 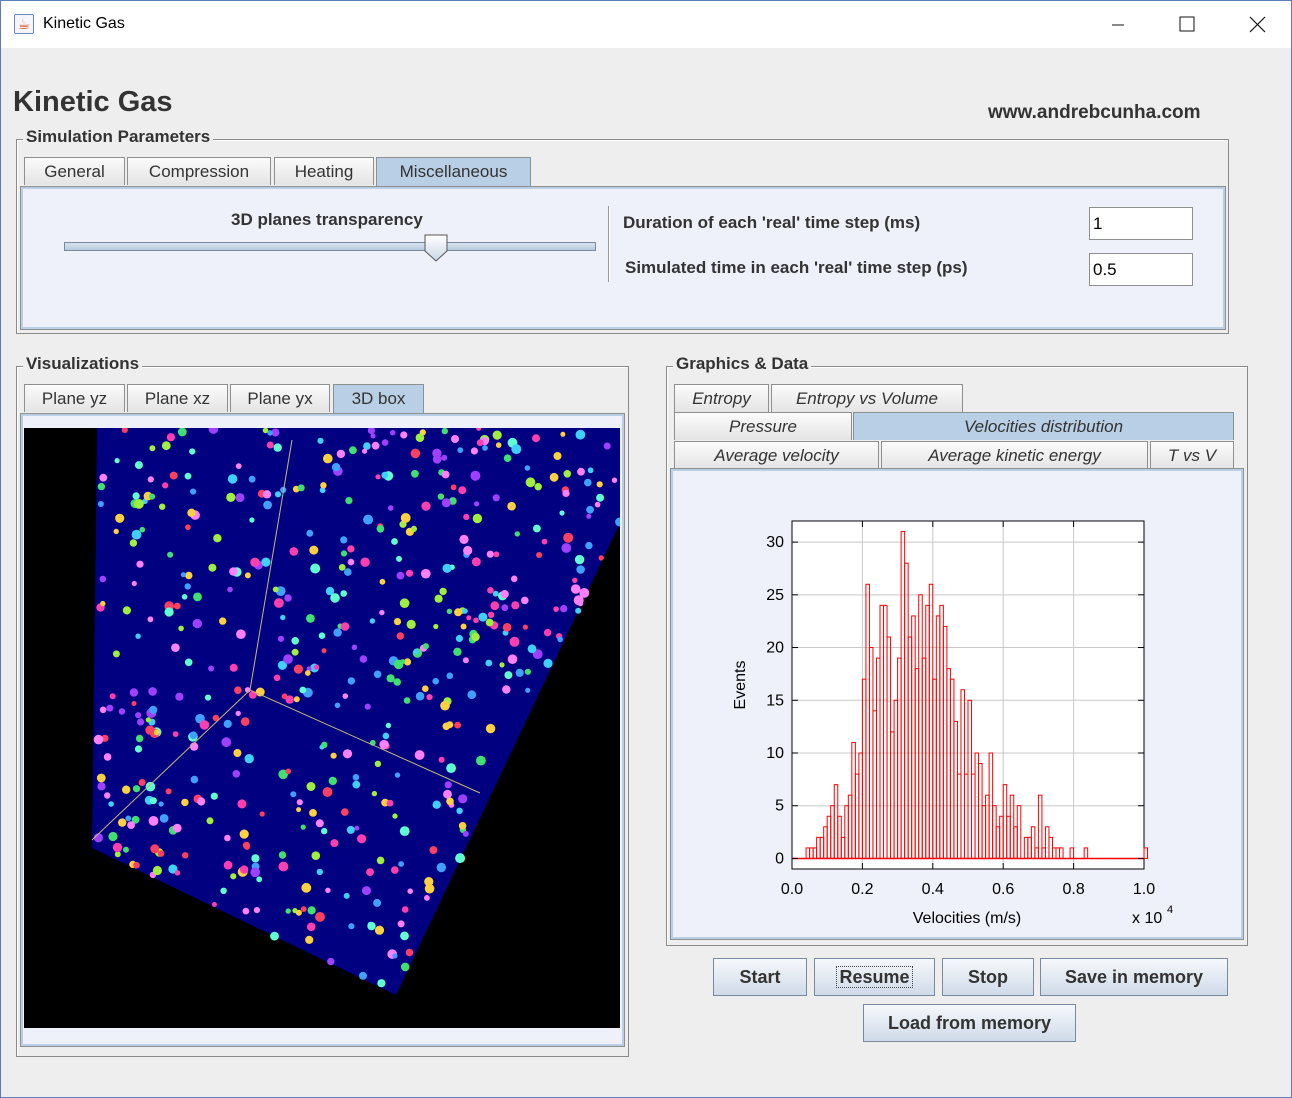 What do you see at coordinates (1147, 918) in the screenshot?
I see `x-axis-multiplier: x 10` at bounding box center [1147, 918].